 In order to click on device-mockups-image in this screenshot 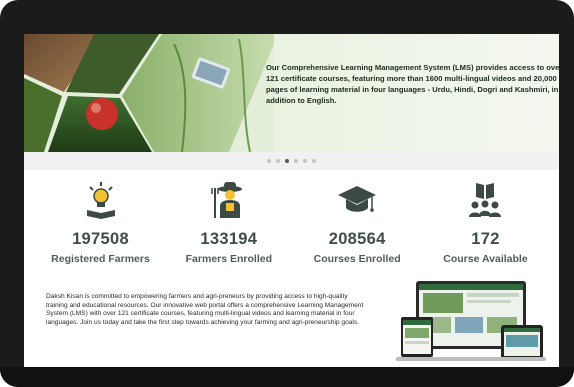, I will do `click(471, 321)`.